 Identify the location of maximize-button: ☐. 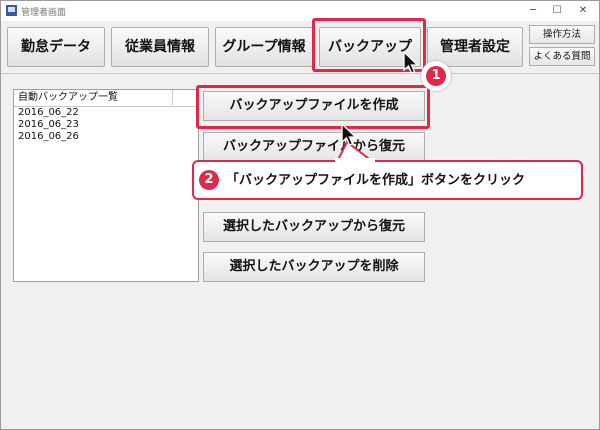
(557, 11).